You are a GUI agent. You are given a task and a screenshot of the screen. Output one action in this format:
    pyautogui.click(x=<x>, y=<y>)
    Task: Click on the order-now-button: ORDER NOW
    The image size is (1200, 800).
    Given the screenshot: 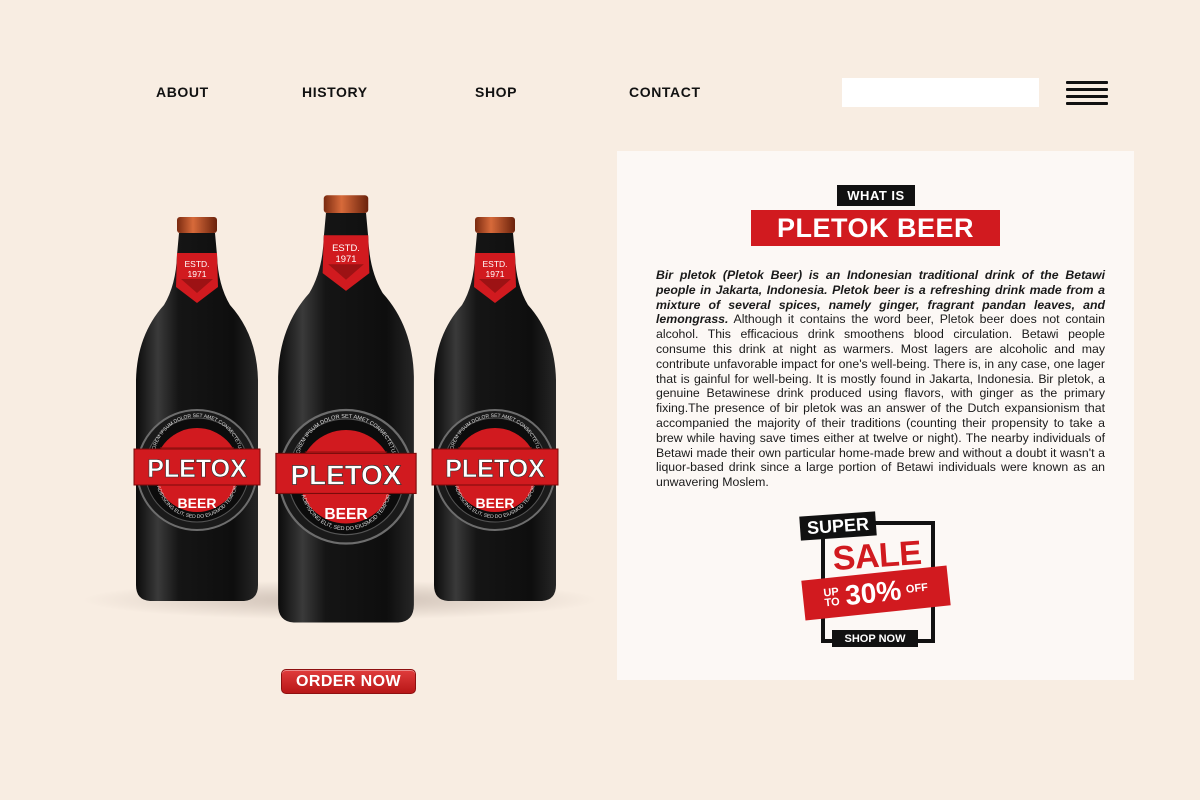 What is the action you would take?
    pyautogui.click(x=348, y=681)
    